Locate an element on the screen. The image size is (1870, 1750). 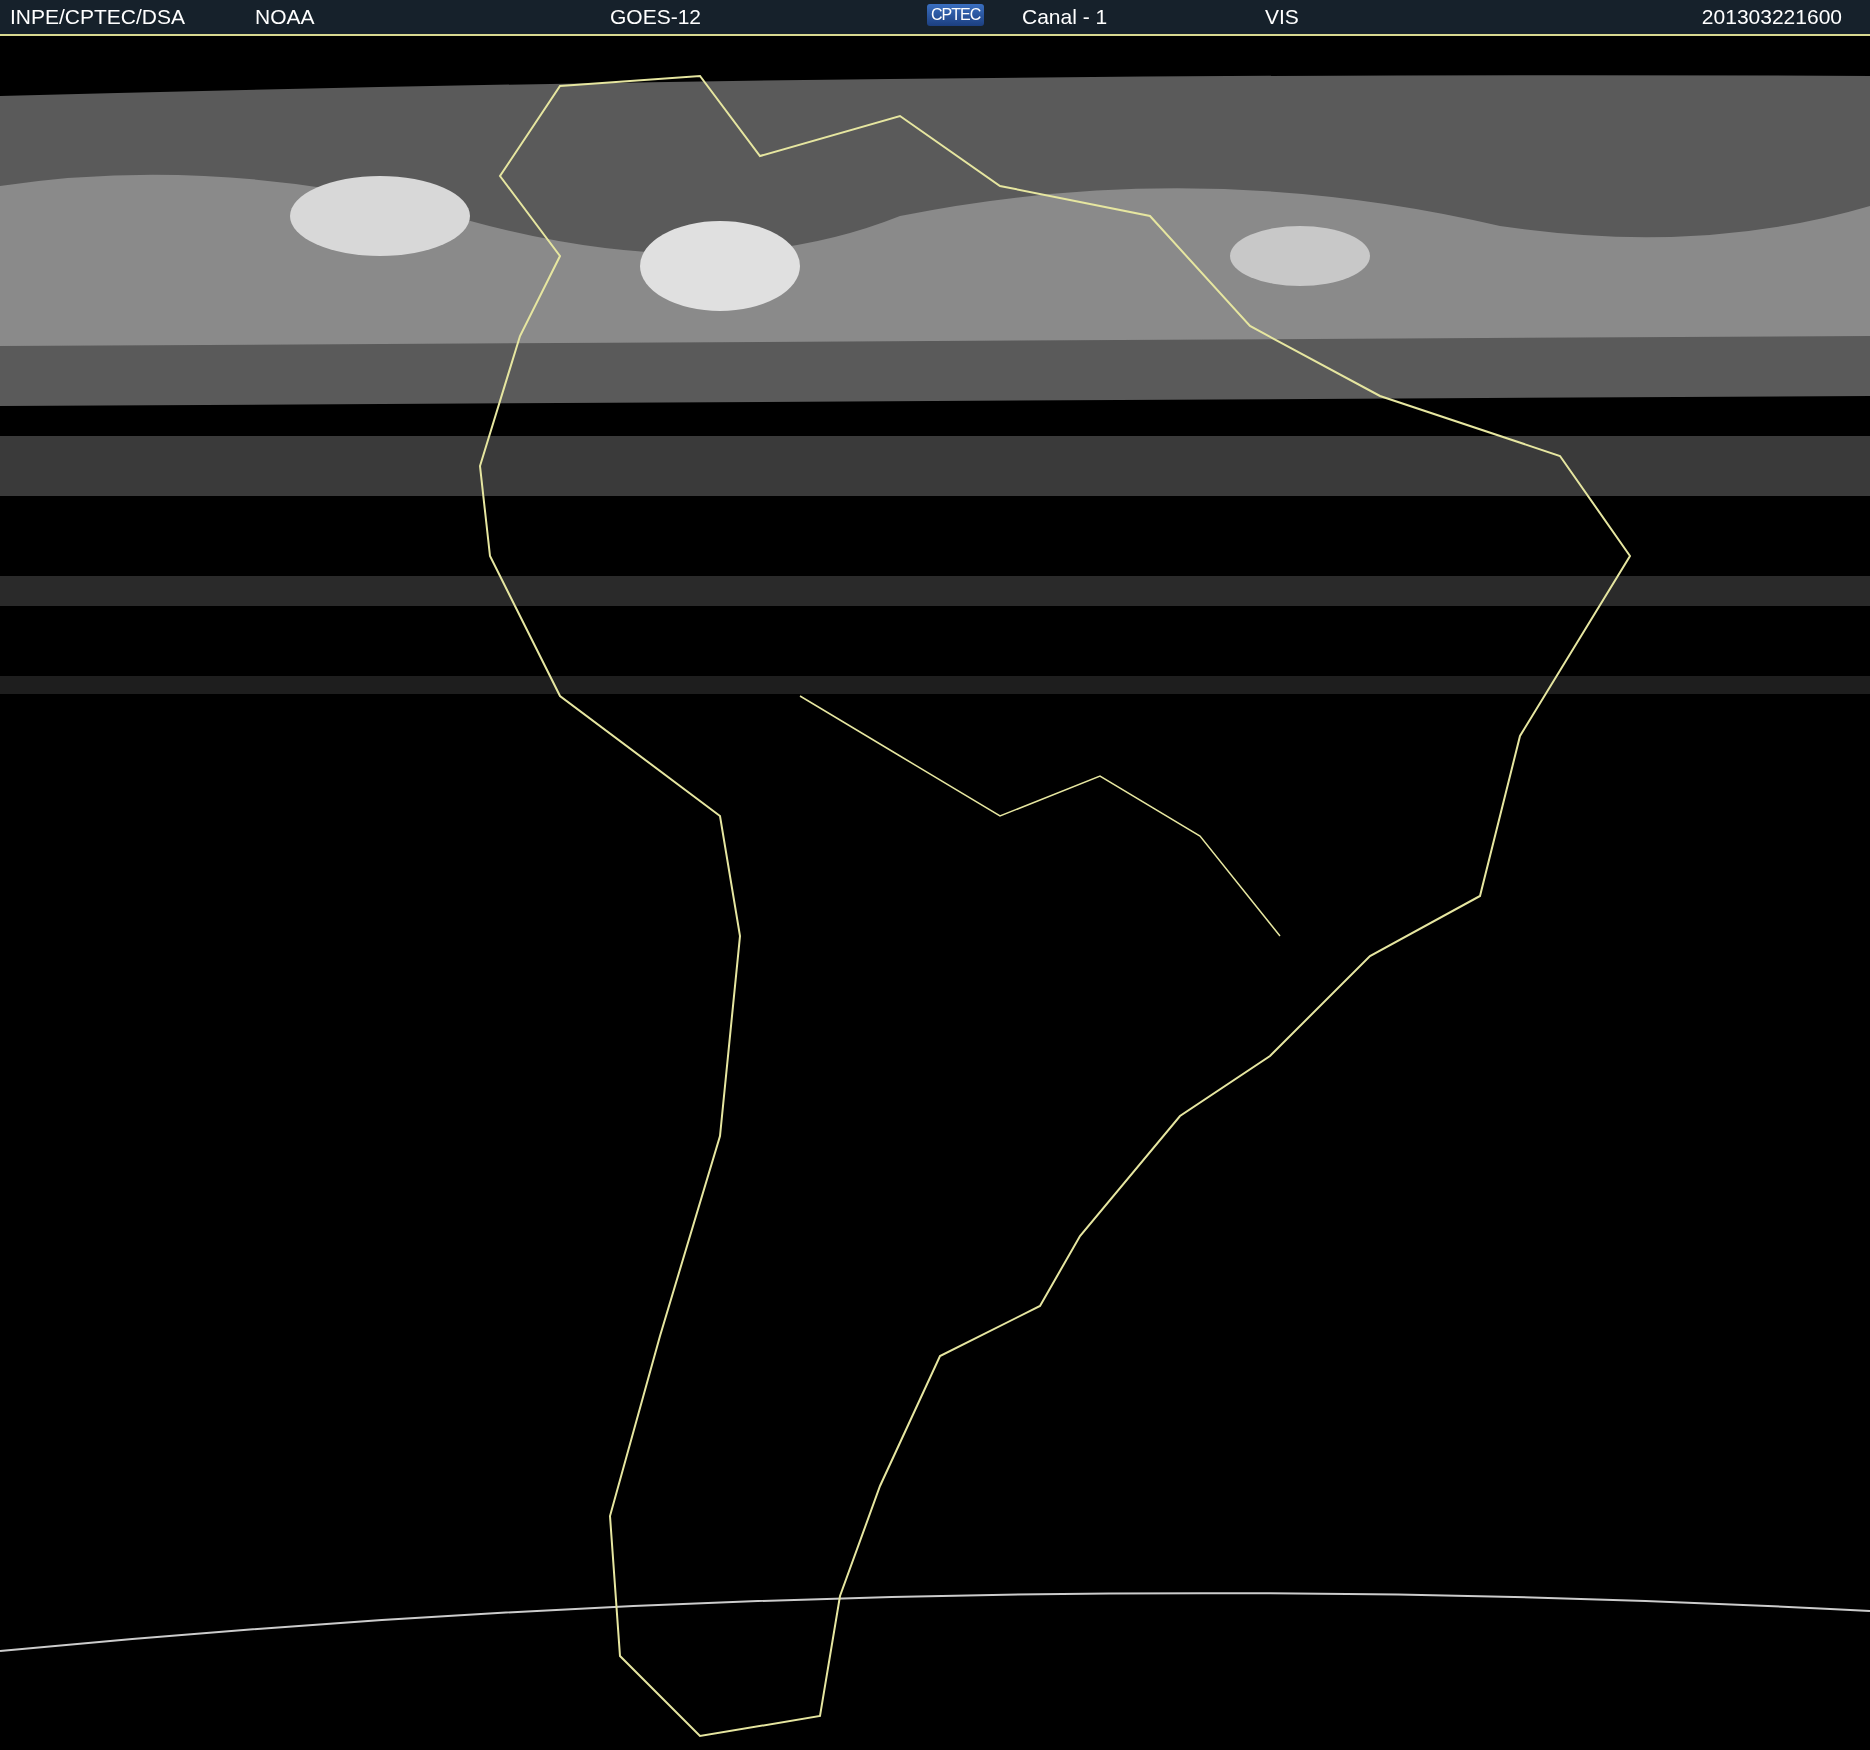
channel-label: Canal - 1 is located at coordinates (1065, 17).